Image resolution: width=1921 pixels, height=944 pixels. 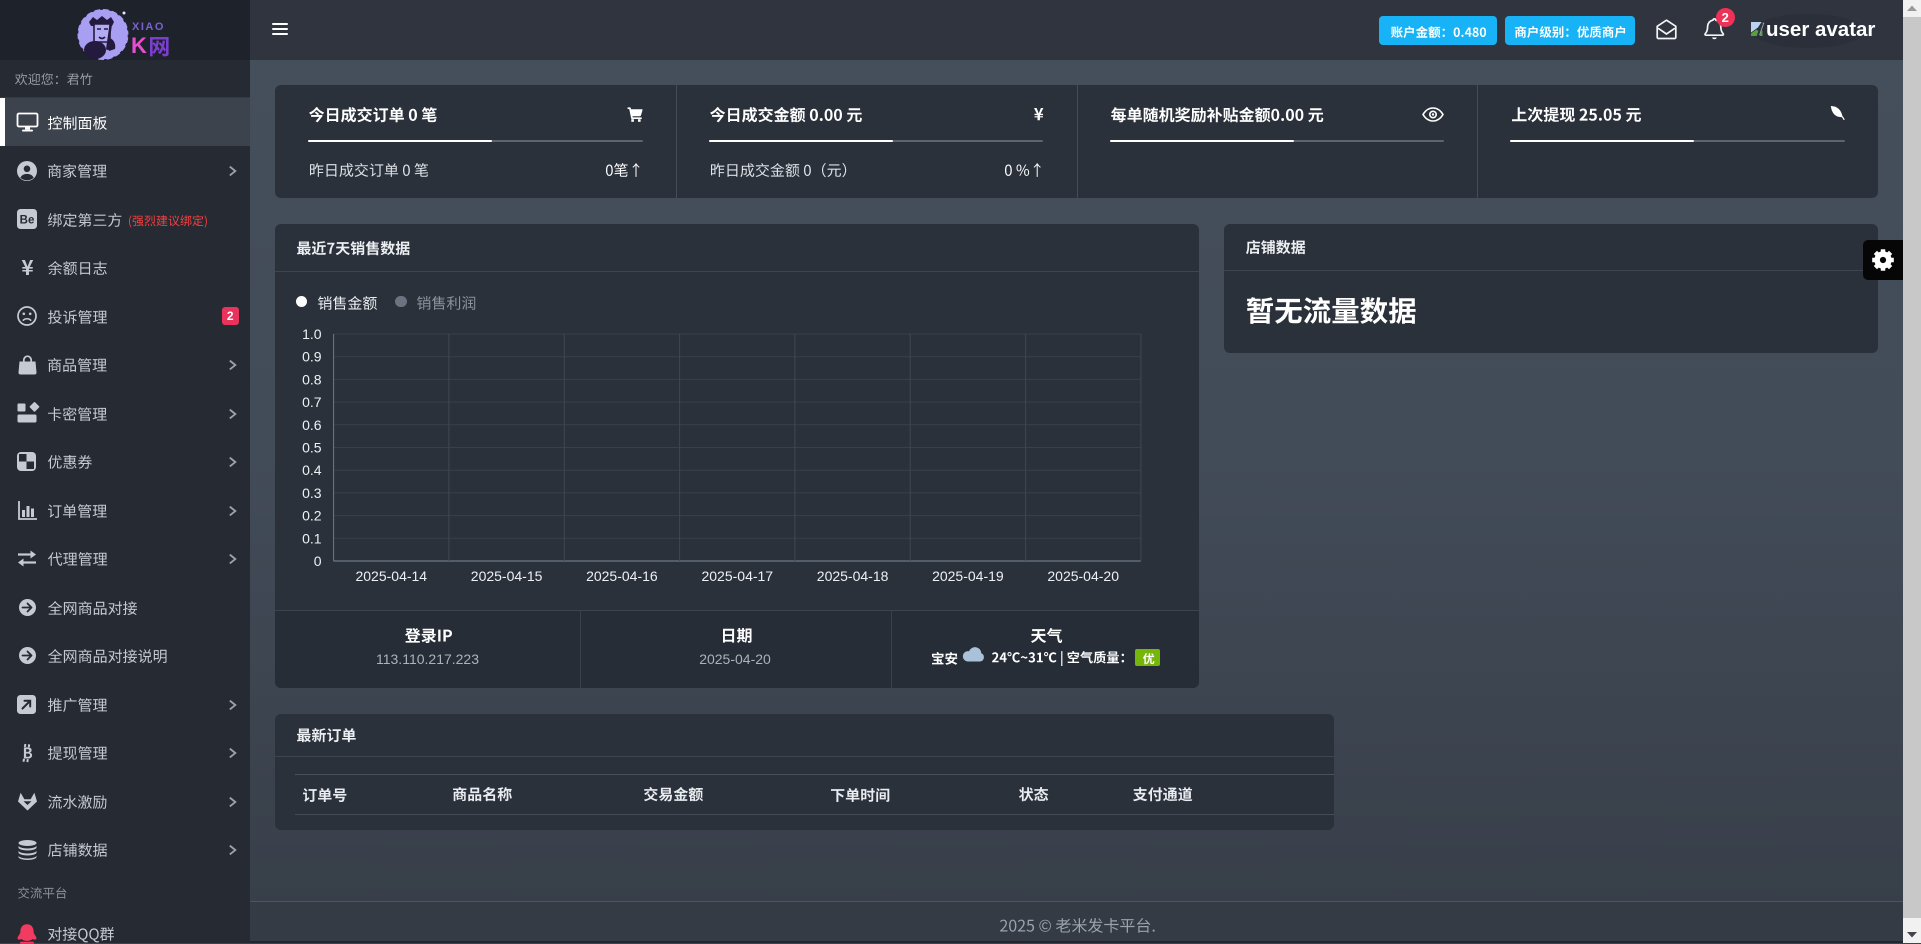 What do you see at coordinates (312, 448) in the screenshot?
I see `svg-text: 0.5` at bounding box center [312, 448].